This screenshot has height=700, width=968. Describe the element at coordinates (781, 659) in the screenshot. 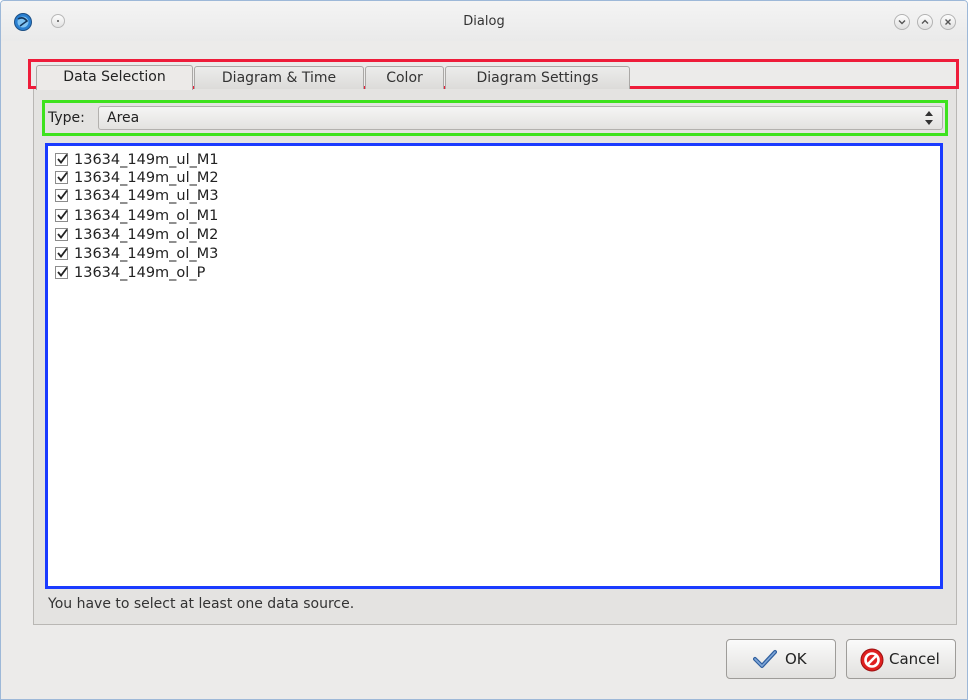

I see `ok-button: OK` at that location.